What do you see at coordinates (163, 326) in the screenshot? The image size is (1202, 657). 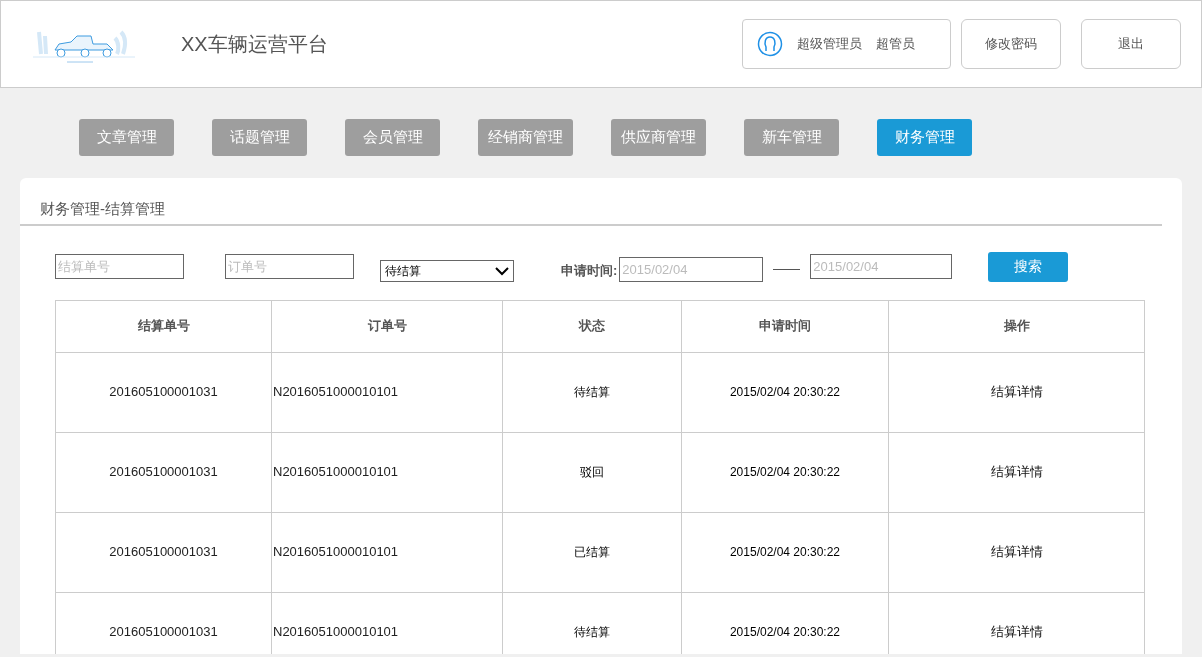 I see `column-header: 结算单号` at bounding box center [163, 326].